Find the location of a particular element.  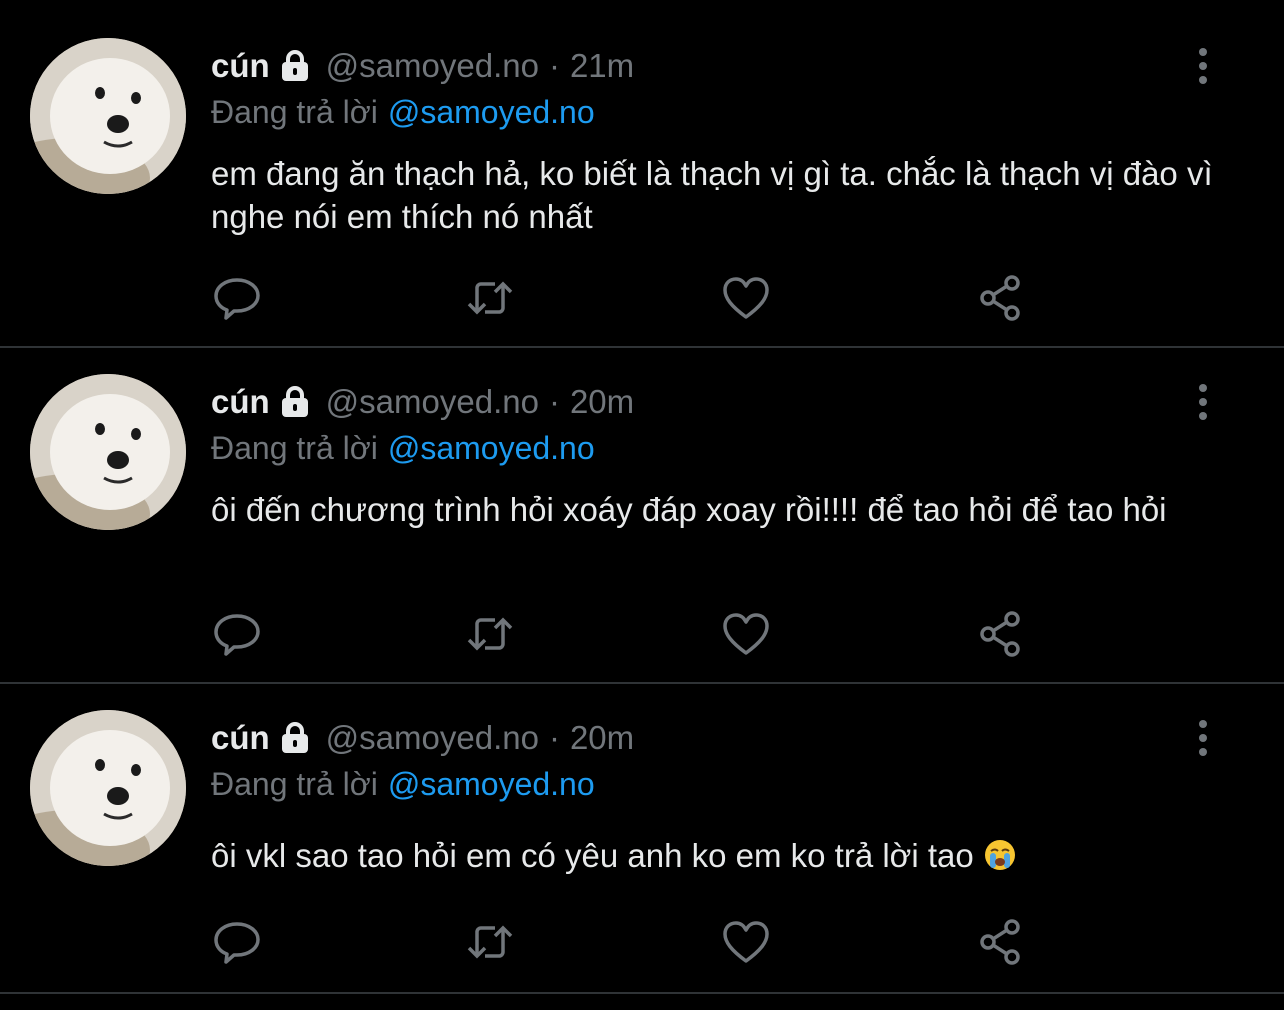

tweet-header: cún @samoyed.no · 21m is located at coordinates (422, 66).